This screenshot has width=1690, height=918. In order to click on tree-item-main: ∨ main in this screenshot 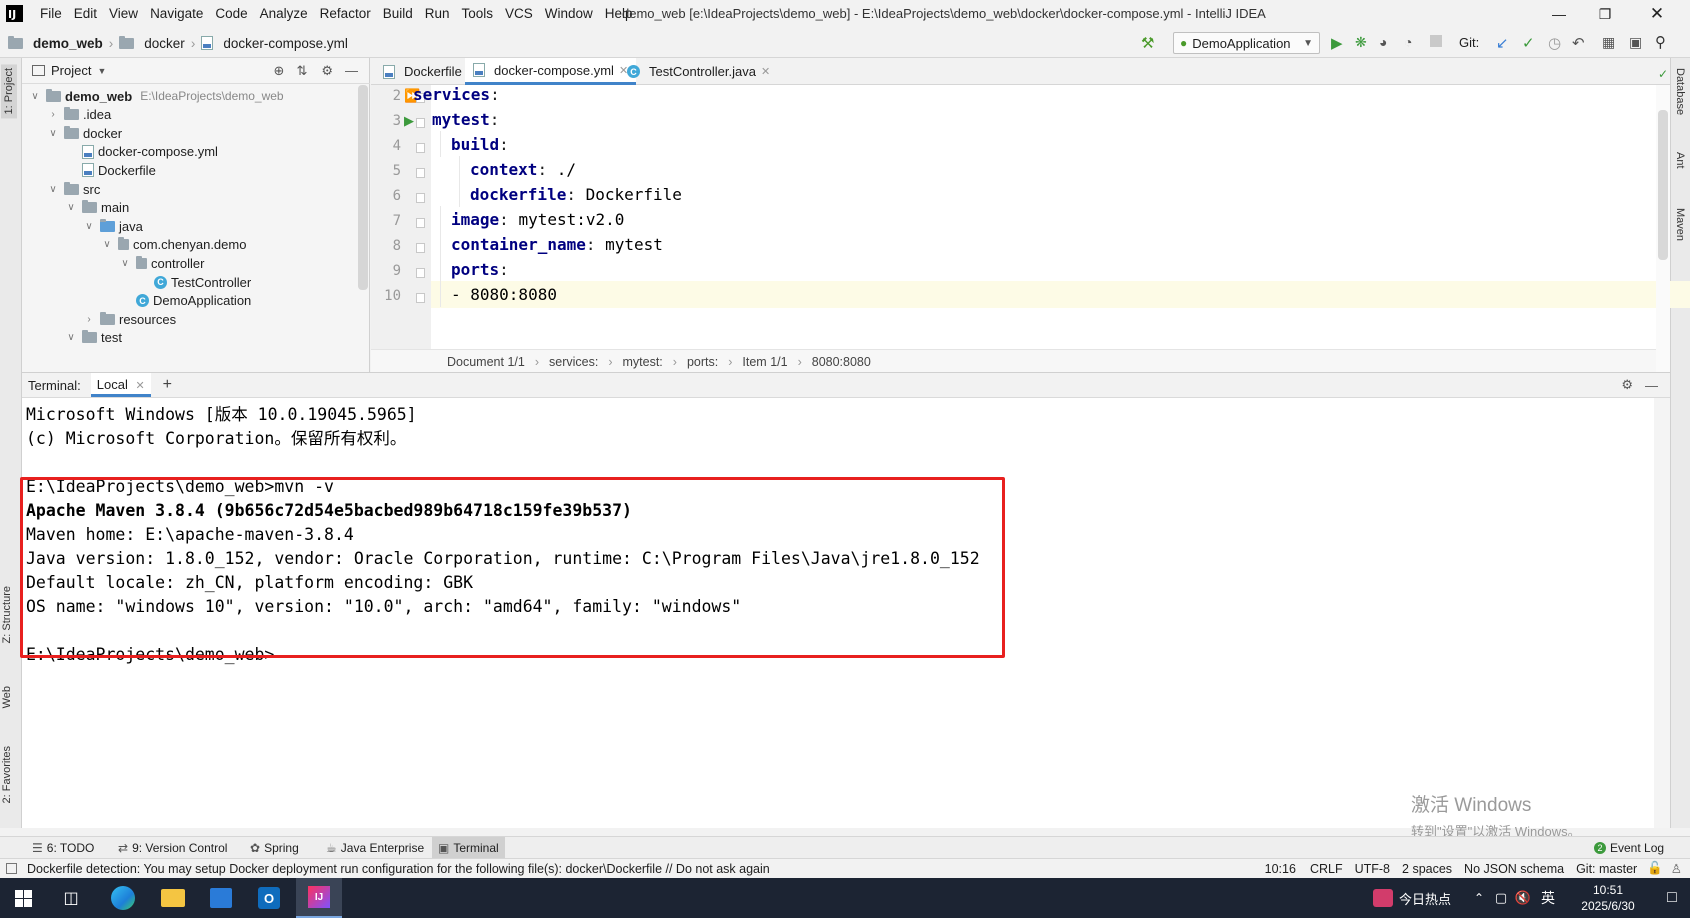, I will do `click(192, 208)`.